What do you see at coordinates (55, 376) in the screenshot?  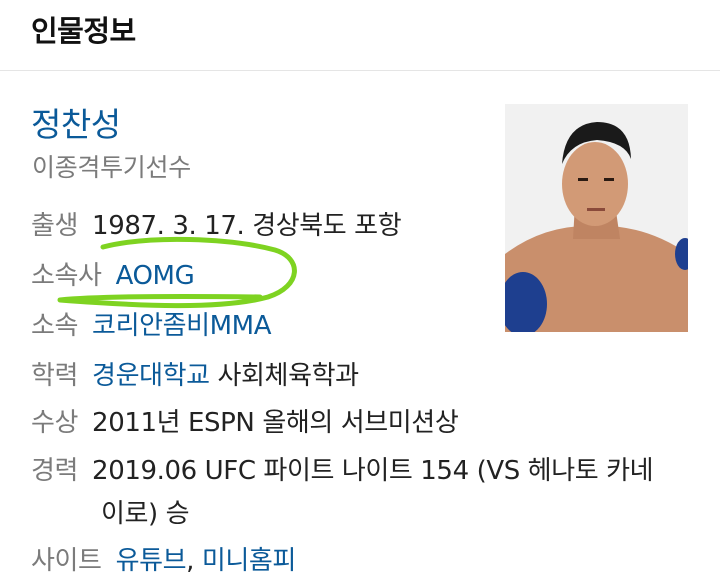 I see `education-label: 학력` at bounding box center [55, 376].